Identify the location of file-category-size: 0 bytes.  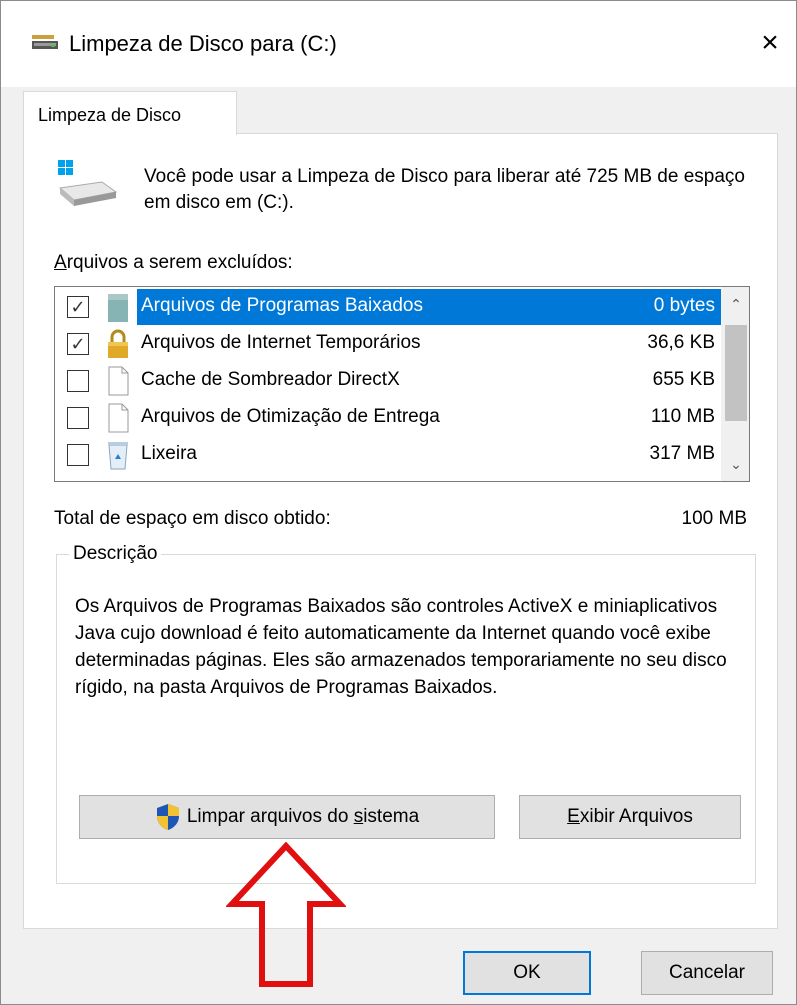
(678, 307).